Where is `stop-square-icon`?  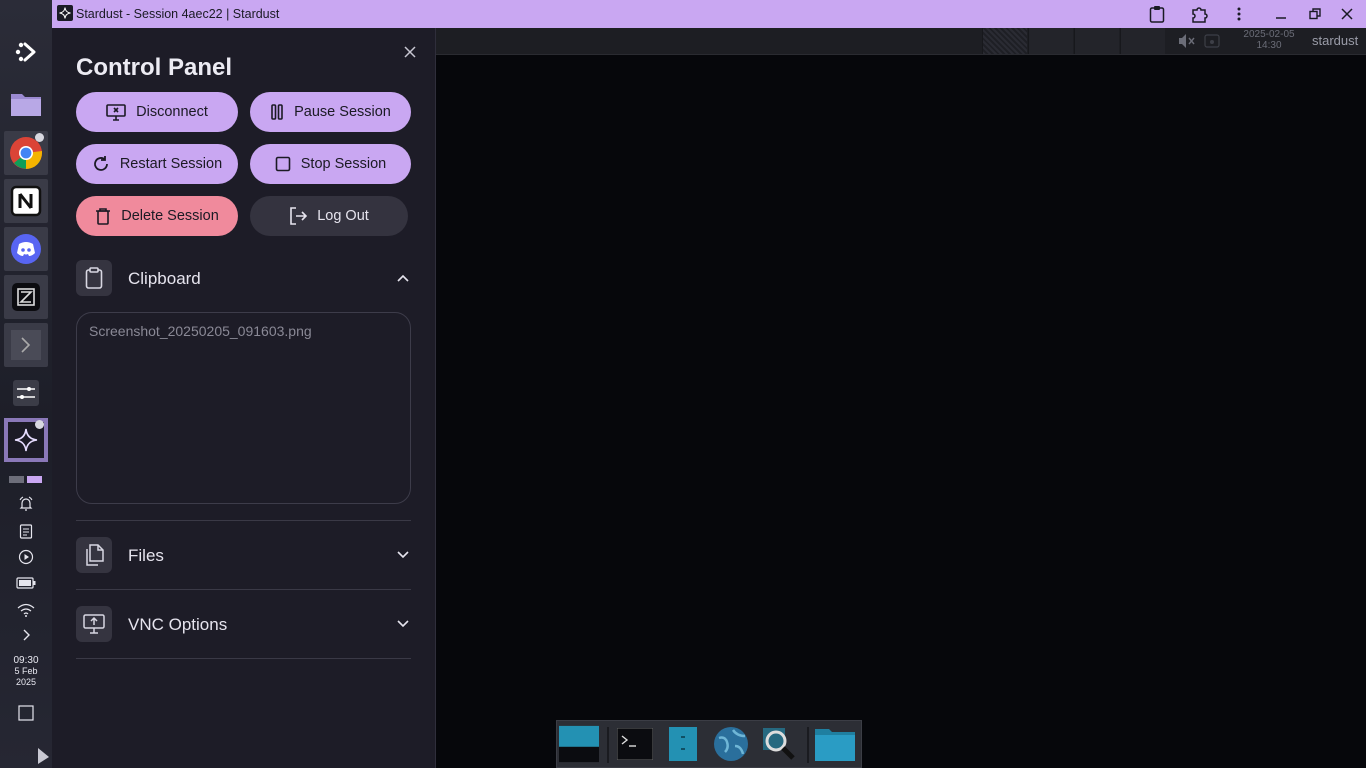 stop-square-icon is located at coordinates (283, 164).